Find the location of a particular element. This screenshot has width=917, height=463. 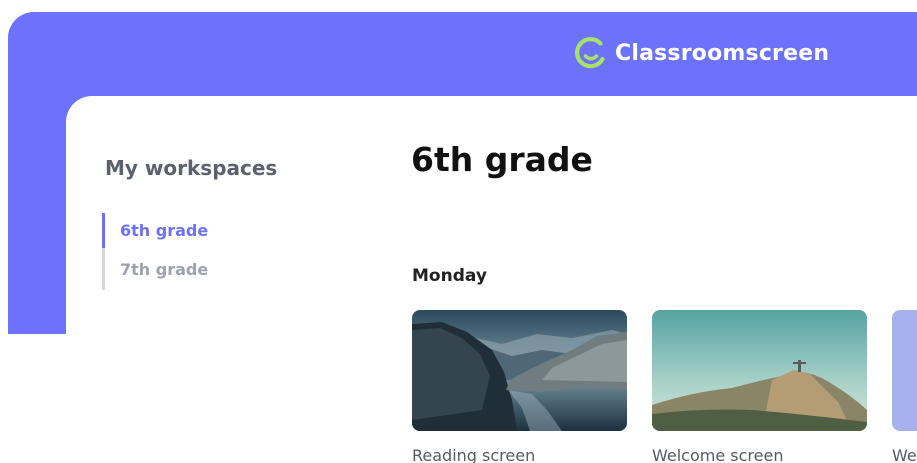

card-label: Reading screen is located at coordinates (474, 454).